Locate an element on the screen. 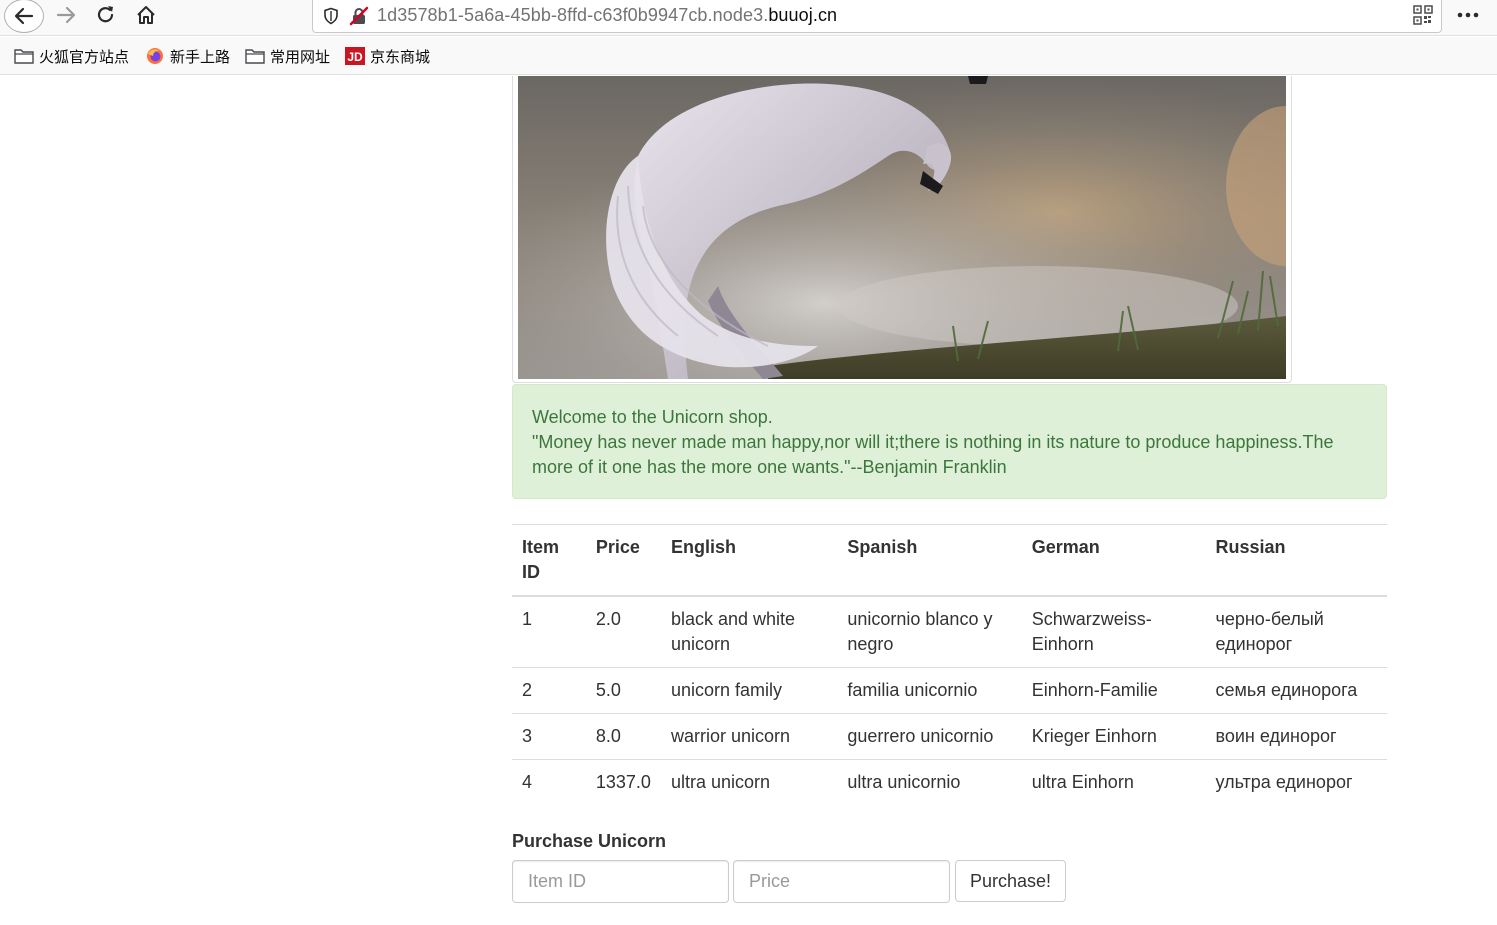 The height and width of the screenshot is (925, 1497). reload-button is located at coordinates (106, 15).